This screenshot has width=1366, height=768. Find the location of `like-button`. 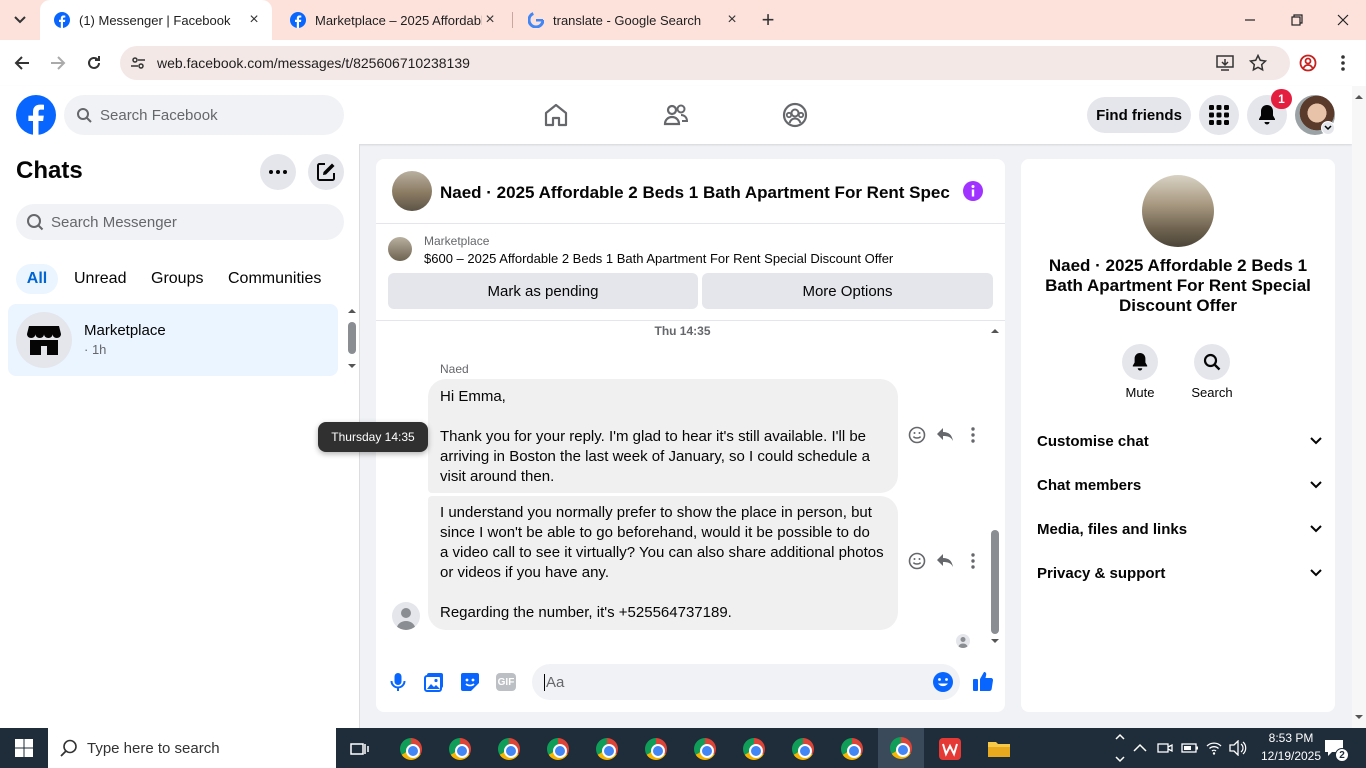

like-button is located at coordinates (983, 681).